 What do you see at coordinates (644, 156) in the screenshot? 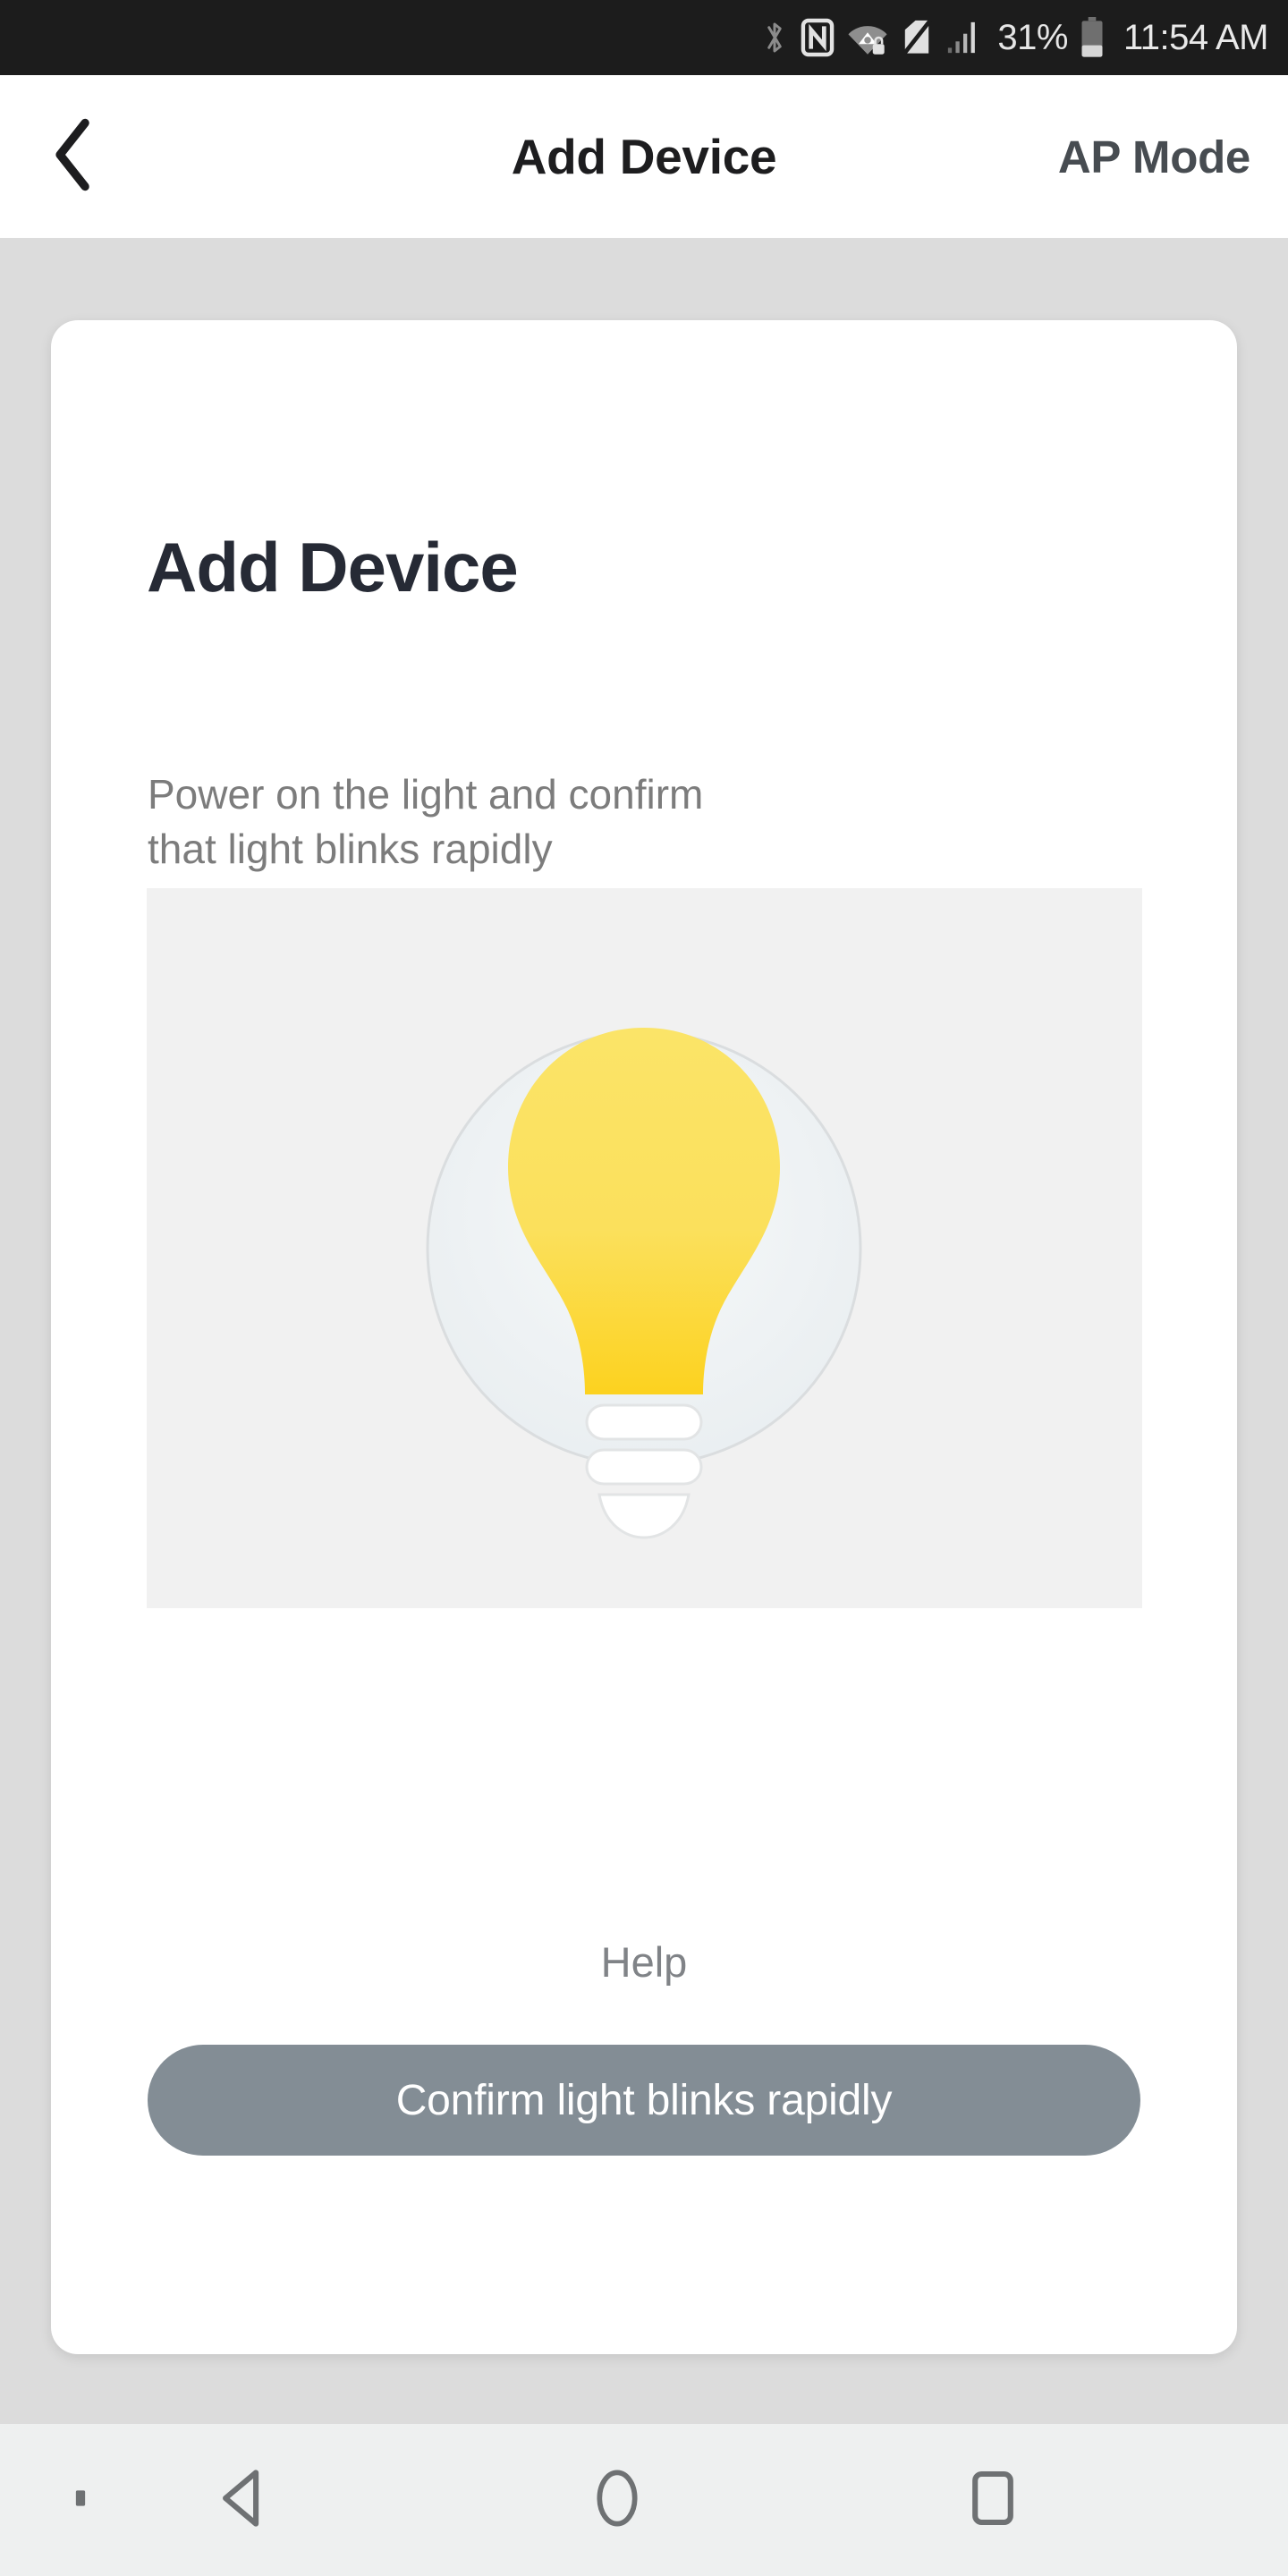
I see `app-header: Add Device AP Mode` at bounding box center [644, 156].